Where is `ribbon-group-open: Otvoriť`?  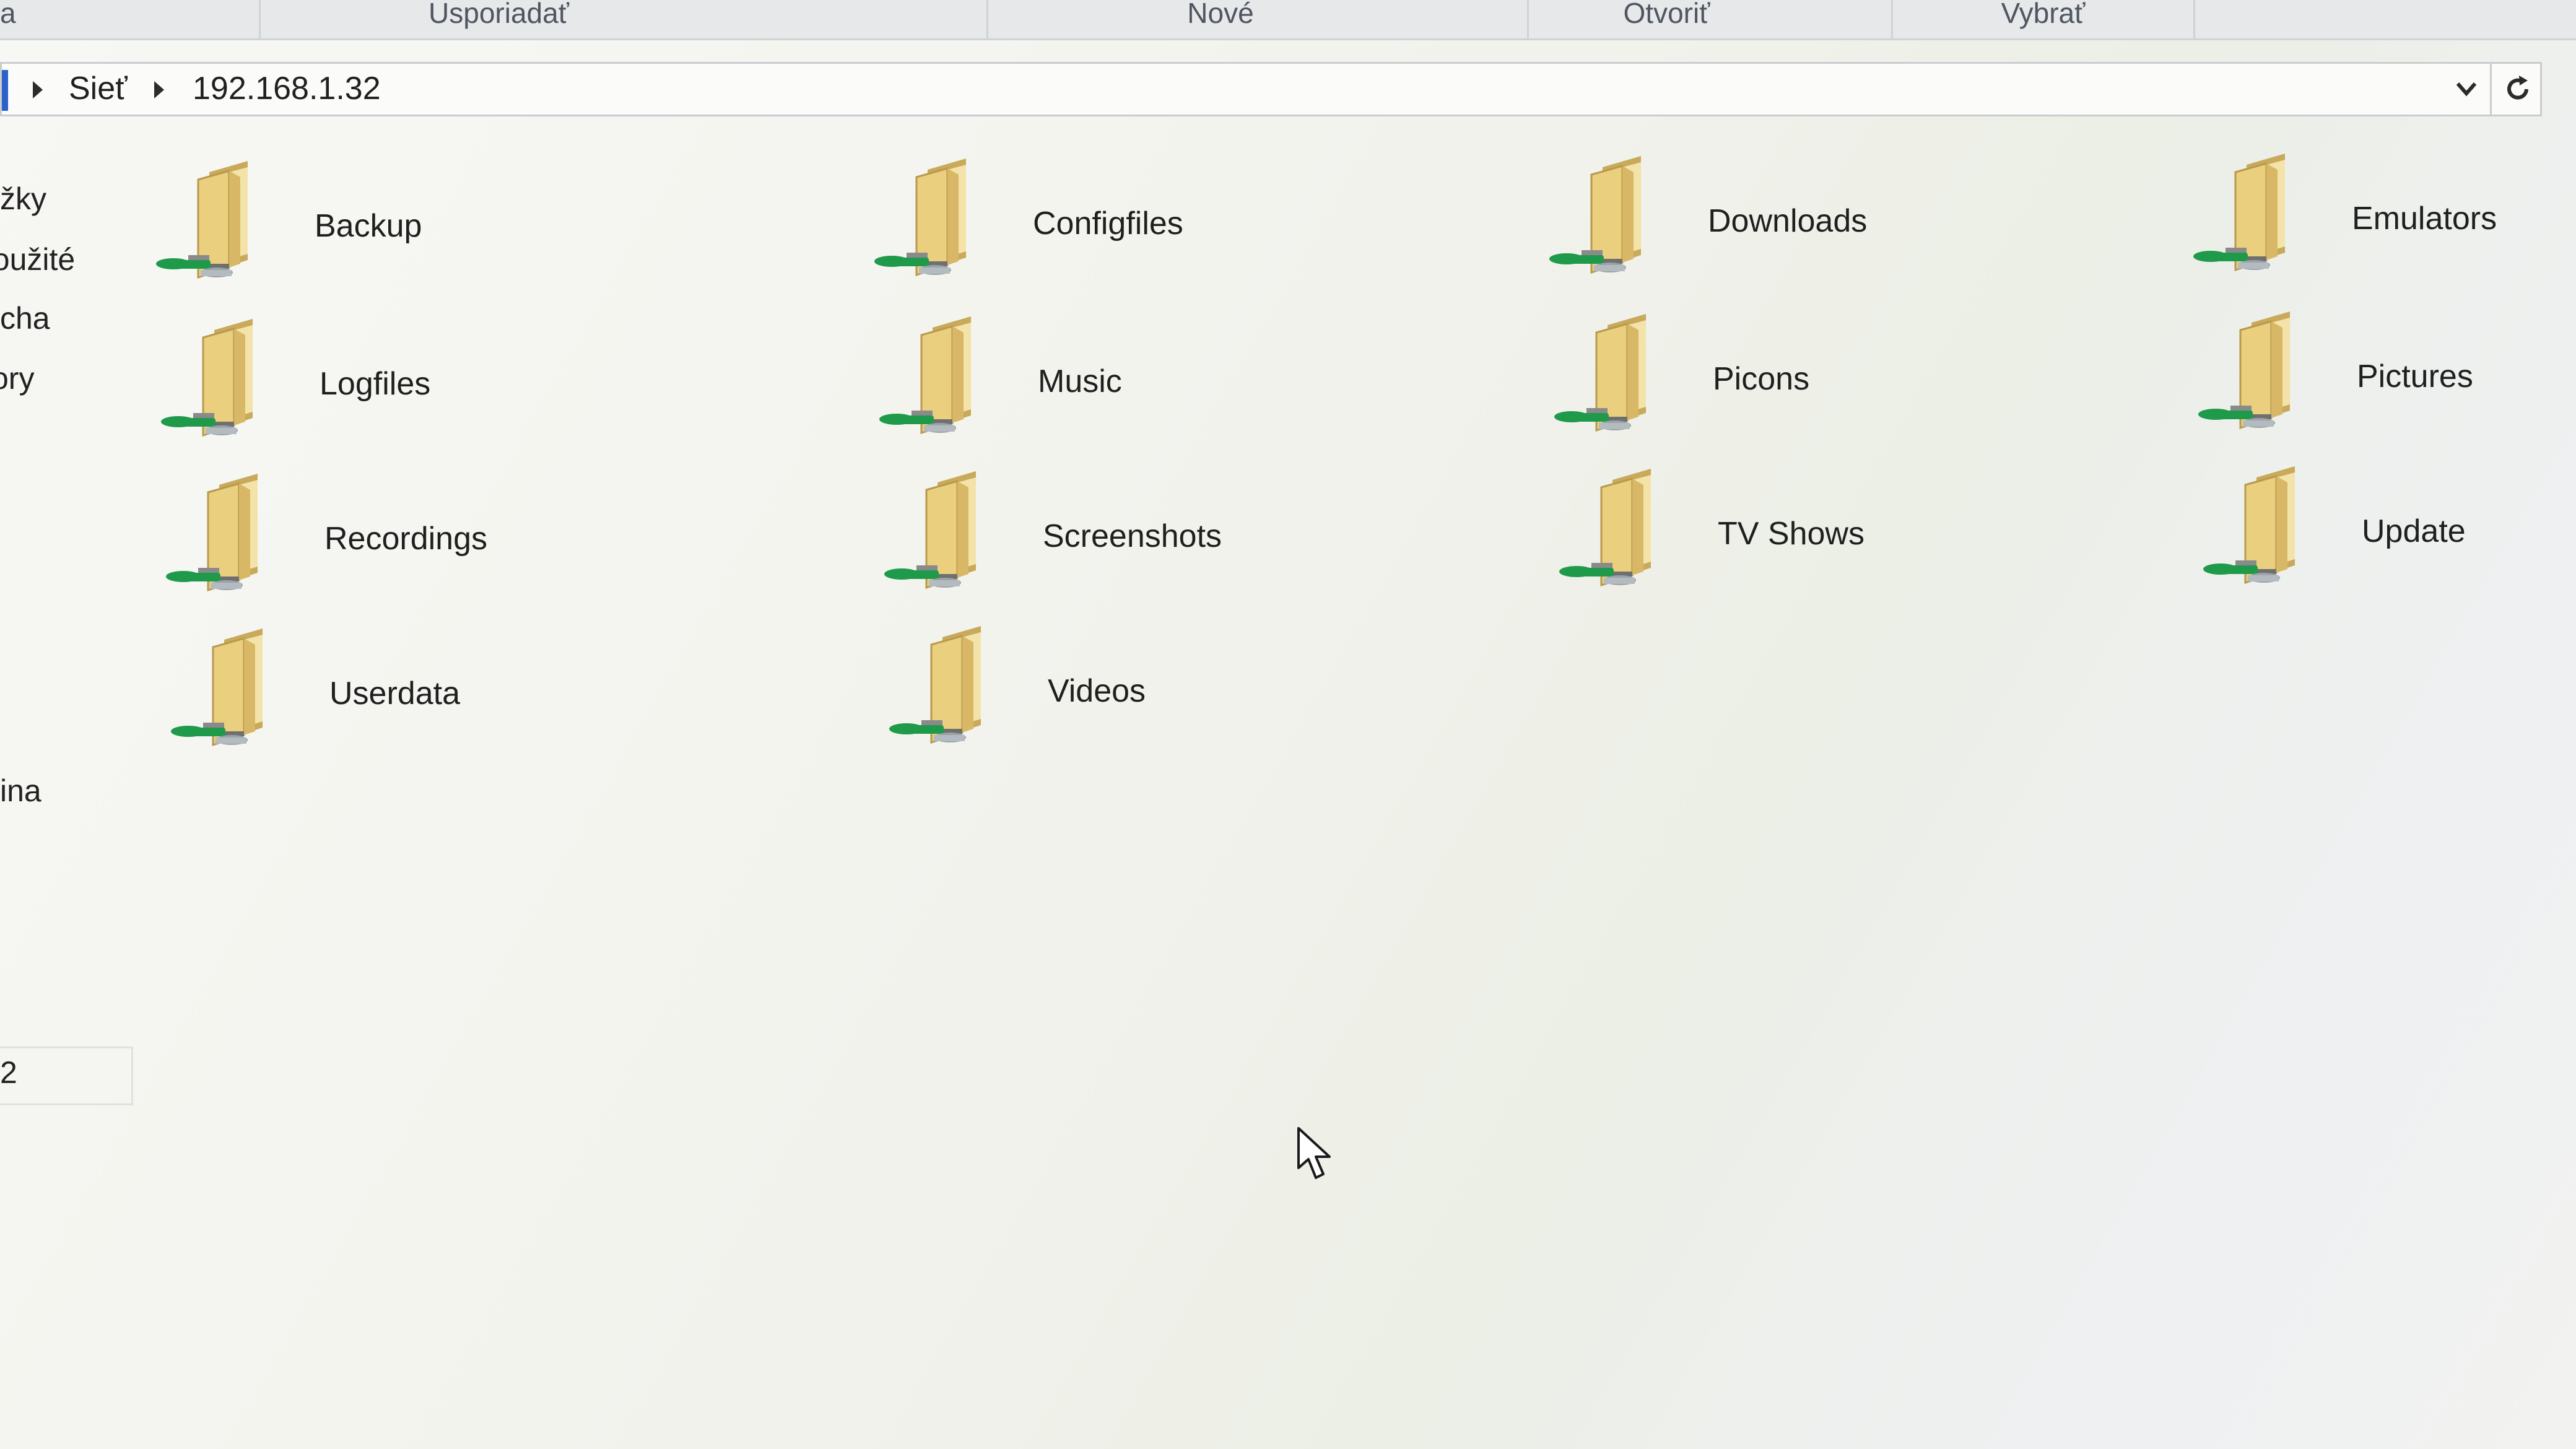
ribbon-group-open: Otvoriť is located at coordinates (1711, 19).